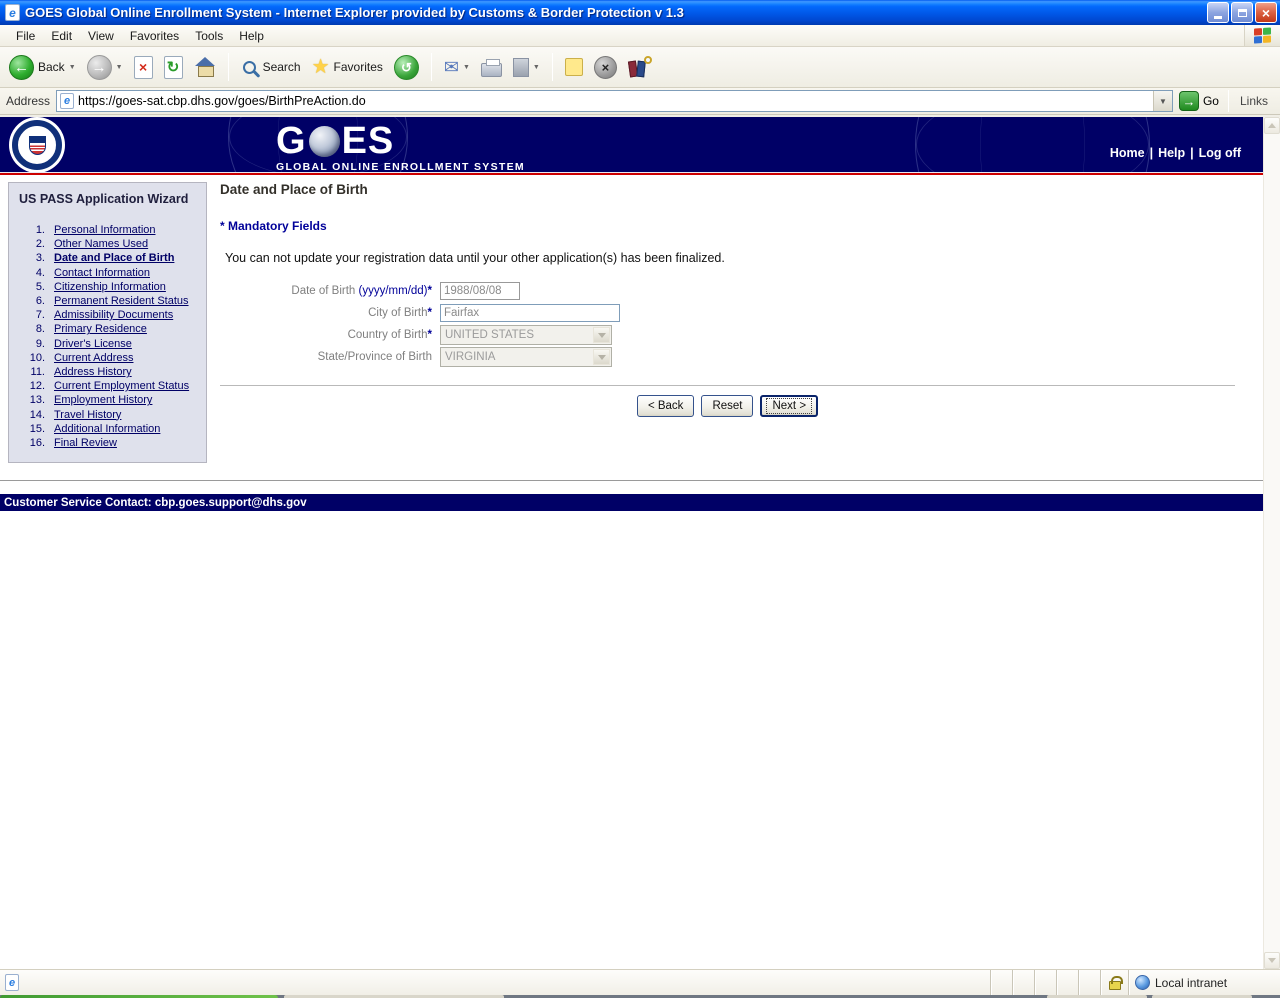 The image size is (1280, 998). I want to click on menu-edit: Edit, so click(61, 36).